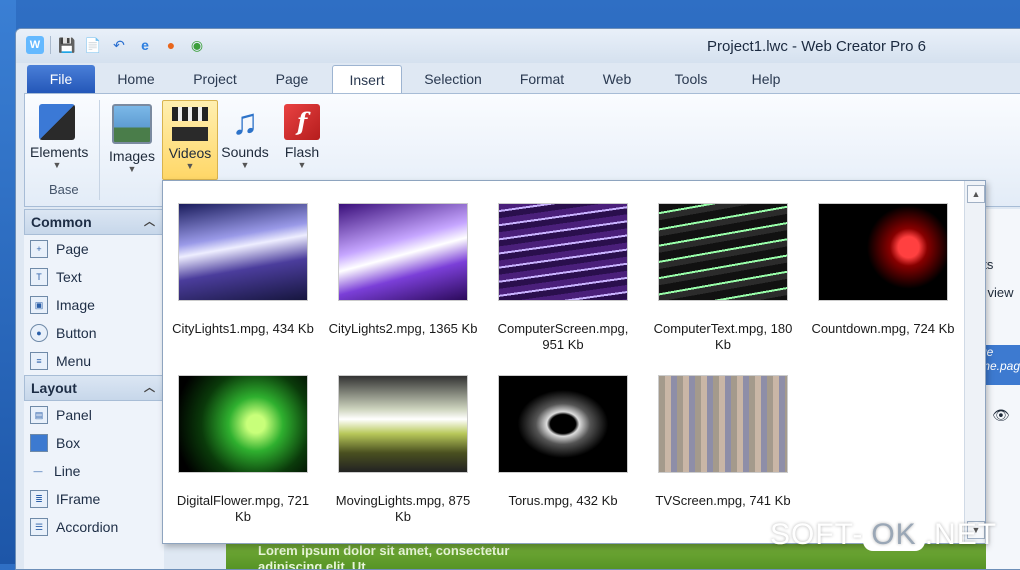 This screenshot has width=1020, height=570. I want to click on video-thumb-citylights1: CityLights1.mpg, 434 Kb, so click(243, 270).